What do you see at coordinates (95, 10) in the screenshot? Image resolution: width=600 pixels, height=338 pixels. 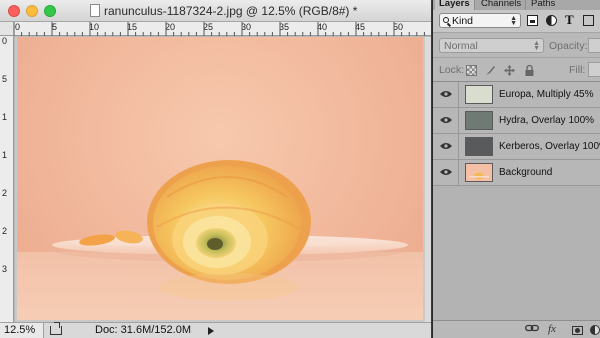 I see `document-icon` at bounding box center [95, 10].